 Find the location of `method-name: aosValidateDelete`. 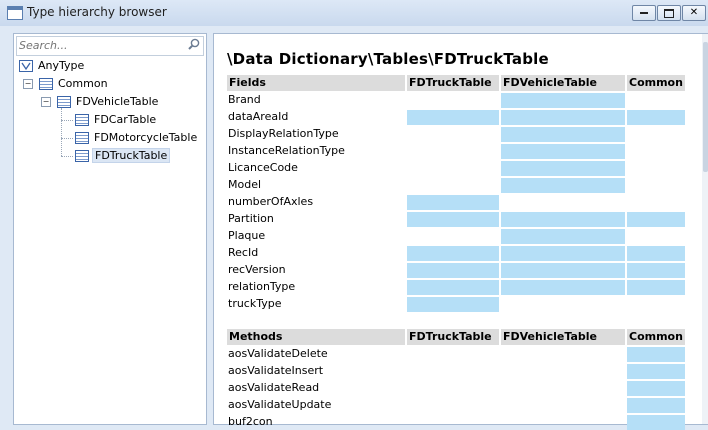

method-name: aosValidateDelete is located at coordinates (277, 354).